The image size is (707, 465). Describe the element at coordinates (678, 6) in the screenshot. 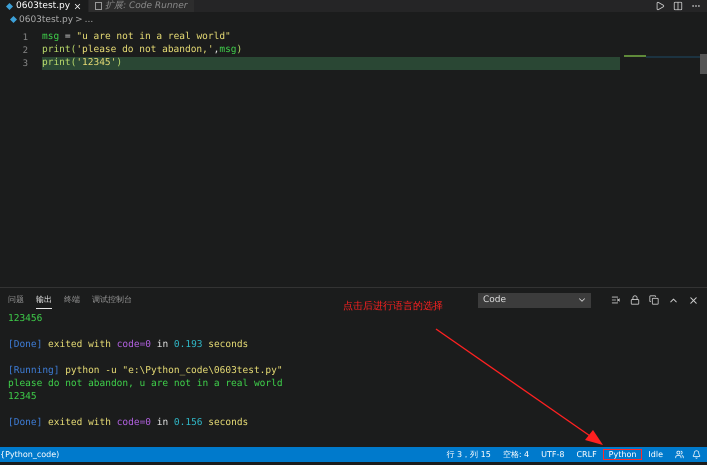

I see `split-editor-icon` at that location.